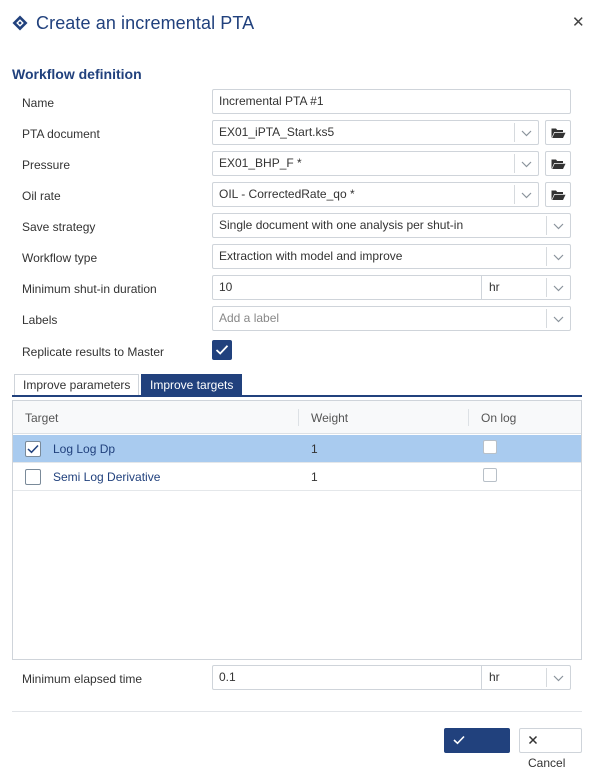  Describe the element at coordinates (222, 350) in the screenshot. I see `replicate-checkbox` at that location.